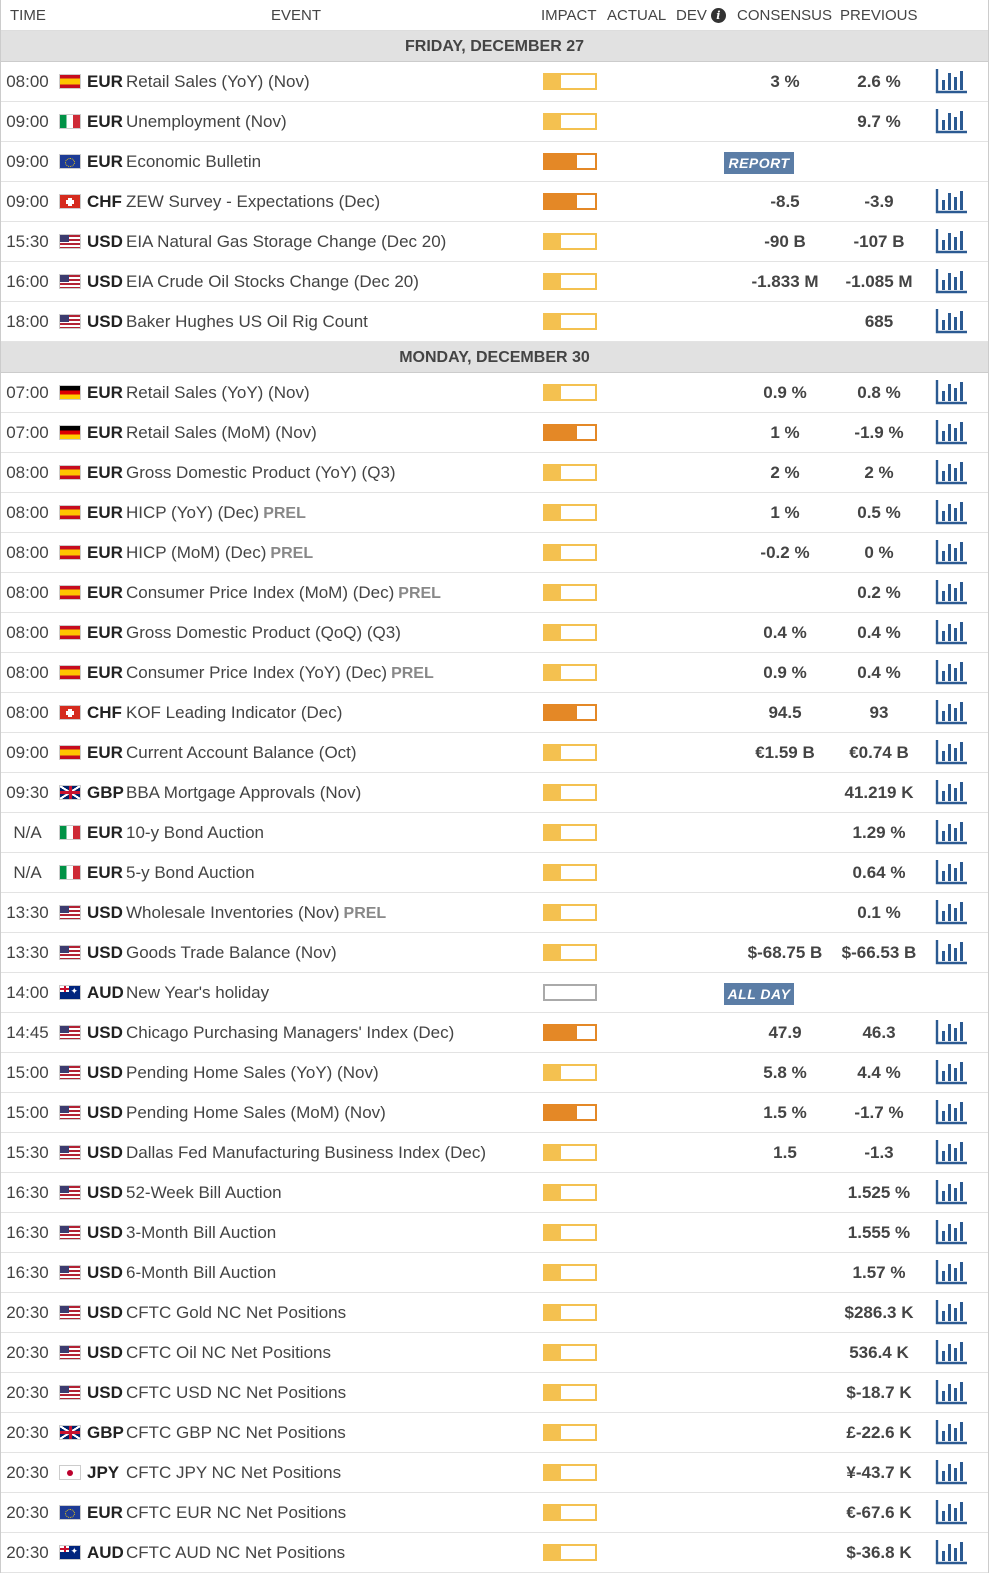 The height and width of the screenshot is (1580, 997). I want to click on event-name: Gross Domestic Product (YoY) (Q3), so click(261, 473).